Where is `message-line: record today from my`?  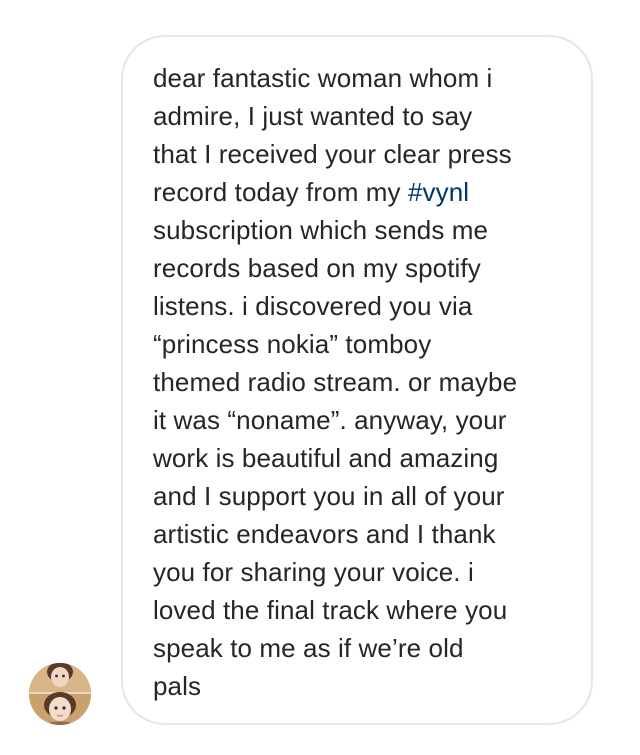
message-line: record today from my is located at coordinates (280, 192).